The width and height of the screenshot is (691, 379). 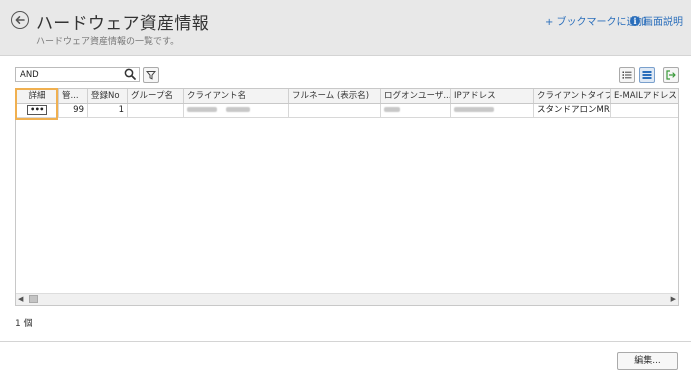 What do you see at coordinates (492, 96) in the screenshot?
I see `column-header-ip-address: IPアドレス` at bounding box center [492, 96].